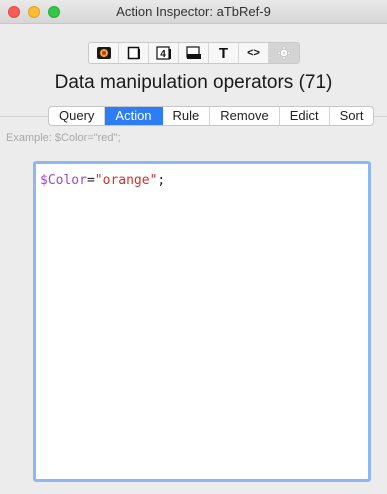 The width and height of the screenshot is (387, 494). Describe the element at coordinates (305, 116) in the screenshot. I see `tab-edict: Edict` at that location.